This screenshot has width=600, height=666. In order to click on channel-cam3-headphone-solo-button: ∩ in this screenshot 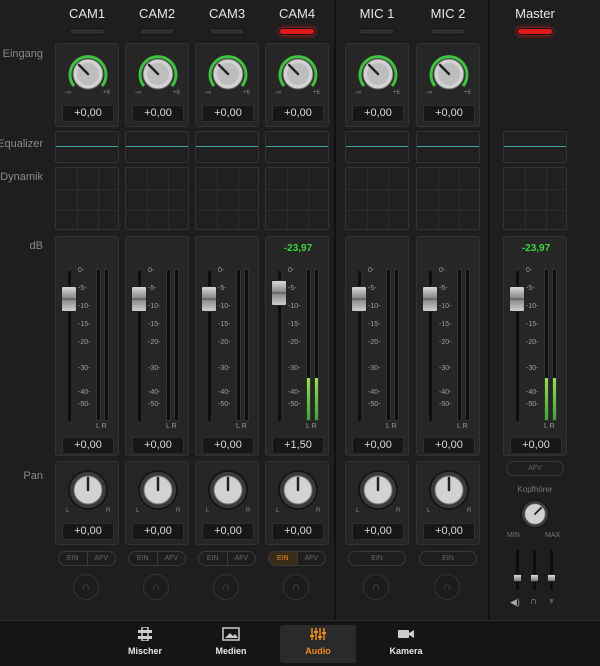, I will do `click(226, 587)`.